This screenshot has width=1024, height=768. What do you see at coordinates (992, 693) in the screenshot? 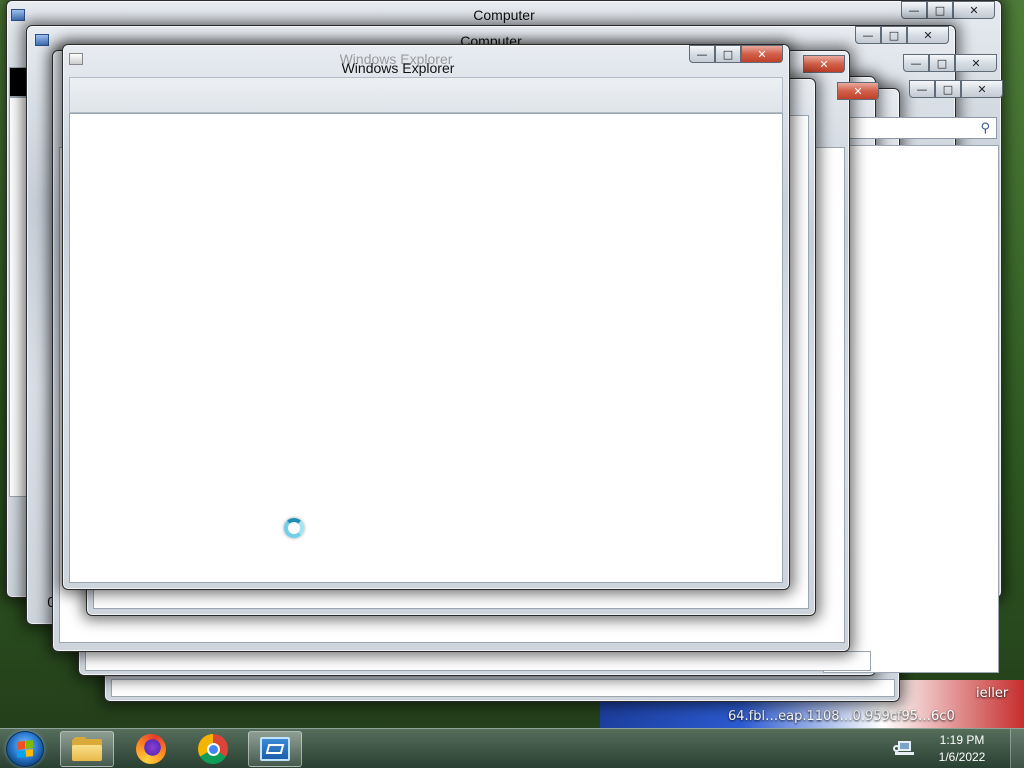
I see `desktop-label-partial: ieller` at bounding box center [992, 693].